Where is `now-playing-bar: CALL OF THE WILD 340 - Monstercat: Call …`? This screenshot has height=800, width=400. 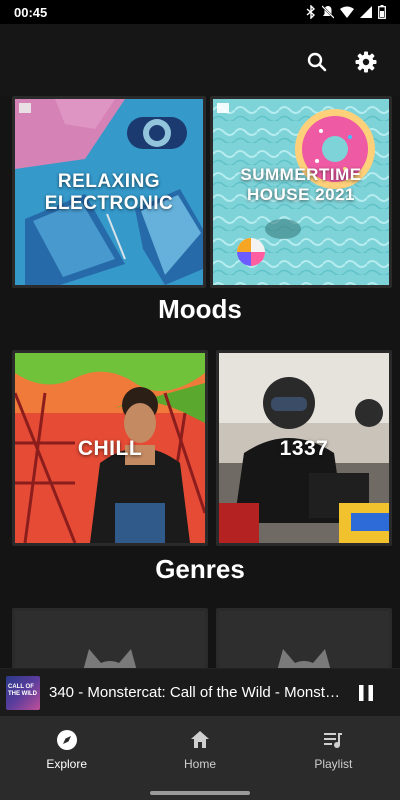 now-playing-bar: CALL OF THE WILD 340 - Monstercat: Call … is located at coordinates (200, 692).